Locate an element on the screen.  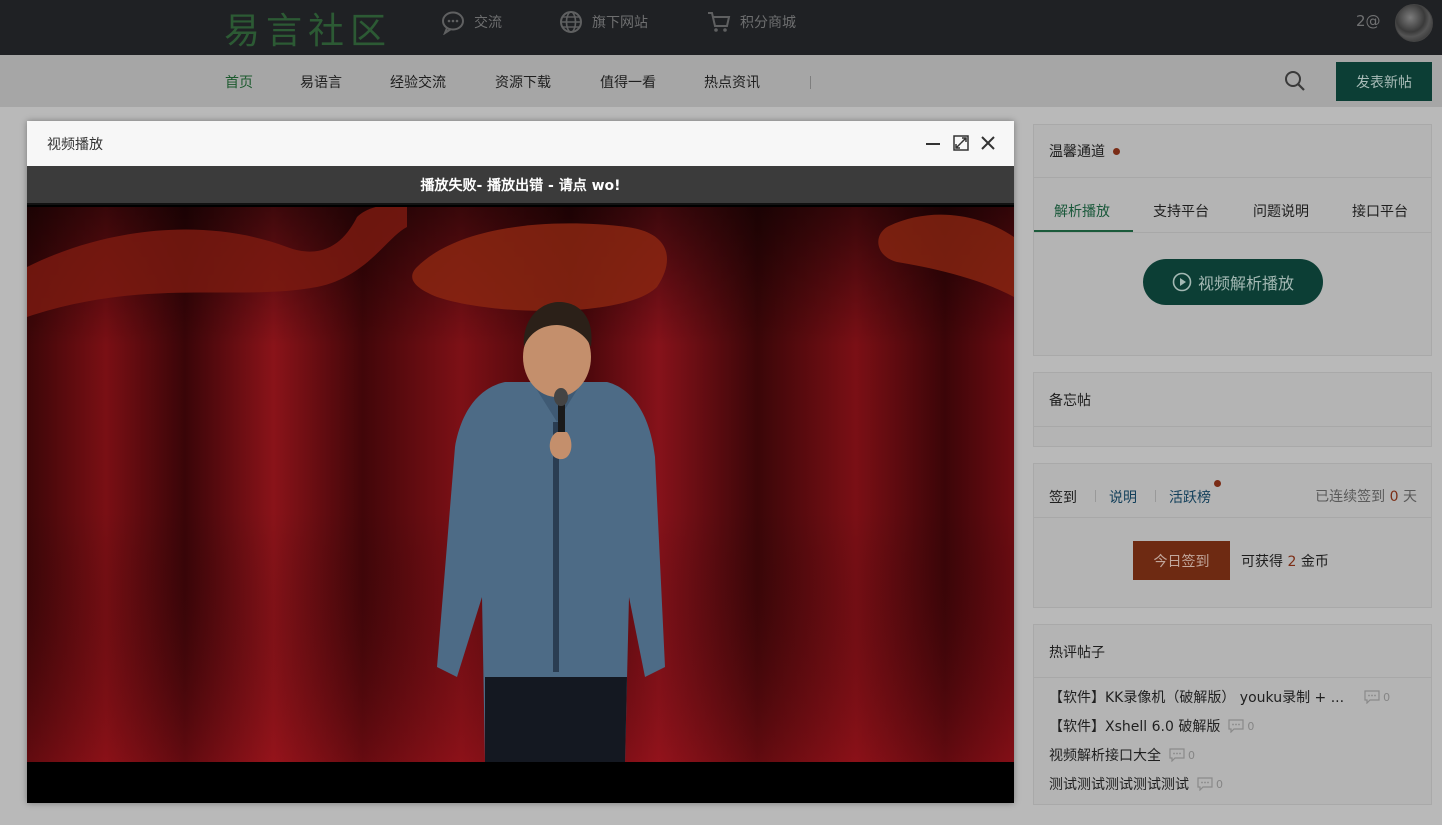
streak-days: 0 is located at coordinates (1394, 497).